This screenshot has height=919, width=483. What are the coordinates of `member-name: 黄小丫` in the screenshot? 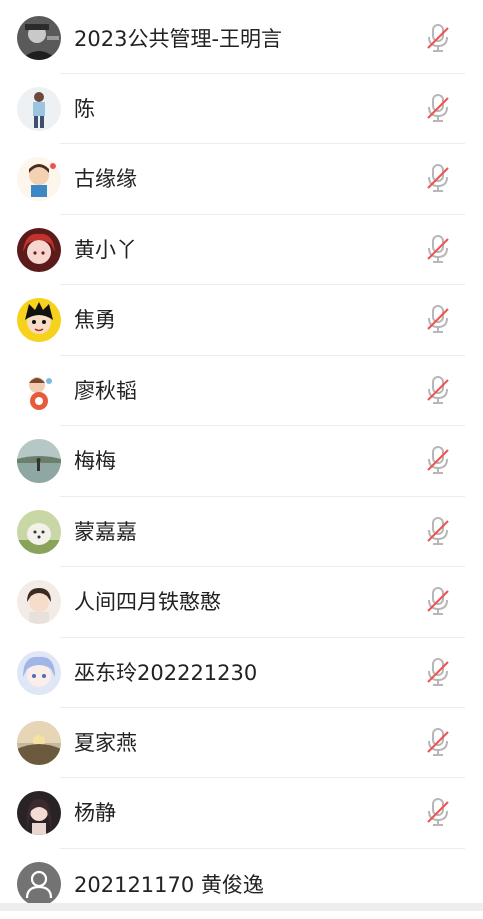 It's located at (105, 250).